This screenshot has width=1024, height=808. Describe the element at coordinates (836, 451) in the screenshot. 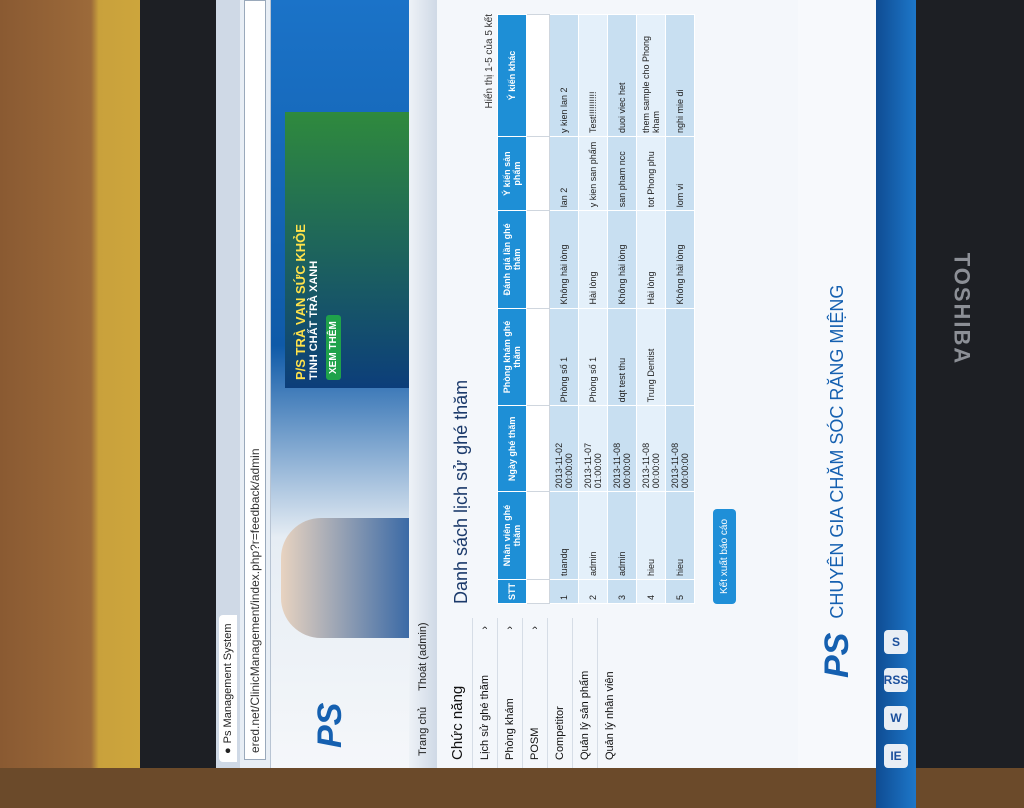

I see `footer-slogan: CHUYÊN GIA CHĂM SÓC RĂNG MIỆNG` at that location.